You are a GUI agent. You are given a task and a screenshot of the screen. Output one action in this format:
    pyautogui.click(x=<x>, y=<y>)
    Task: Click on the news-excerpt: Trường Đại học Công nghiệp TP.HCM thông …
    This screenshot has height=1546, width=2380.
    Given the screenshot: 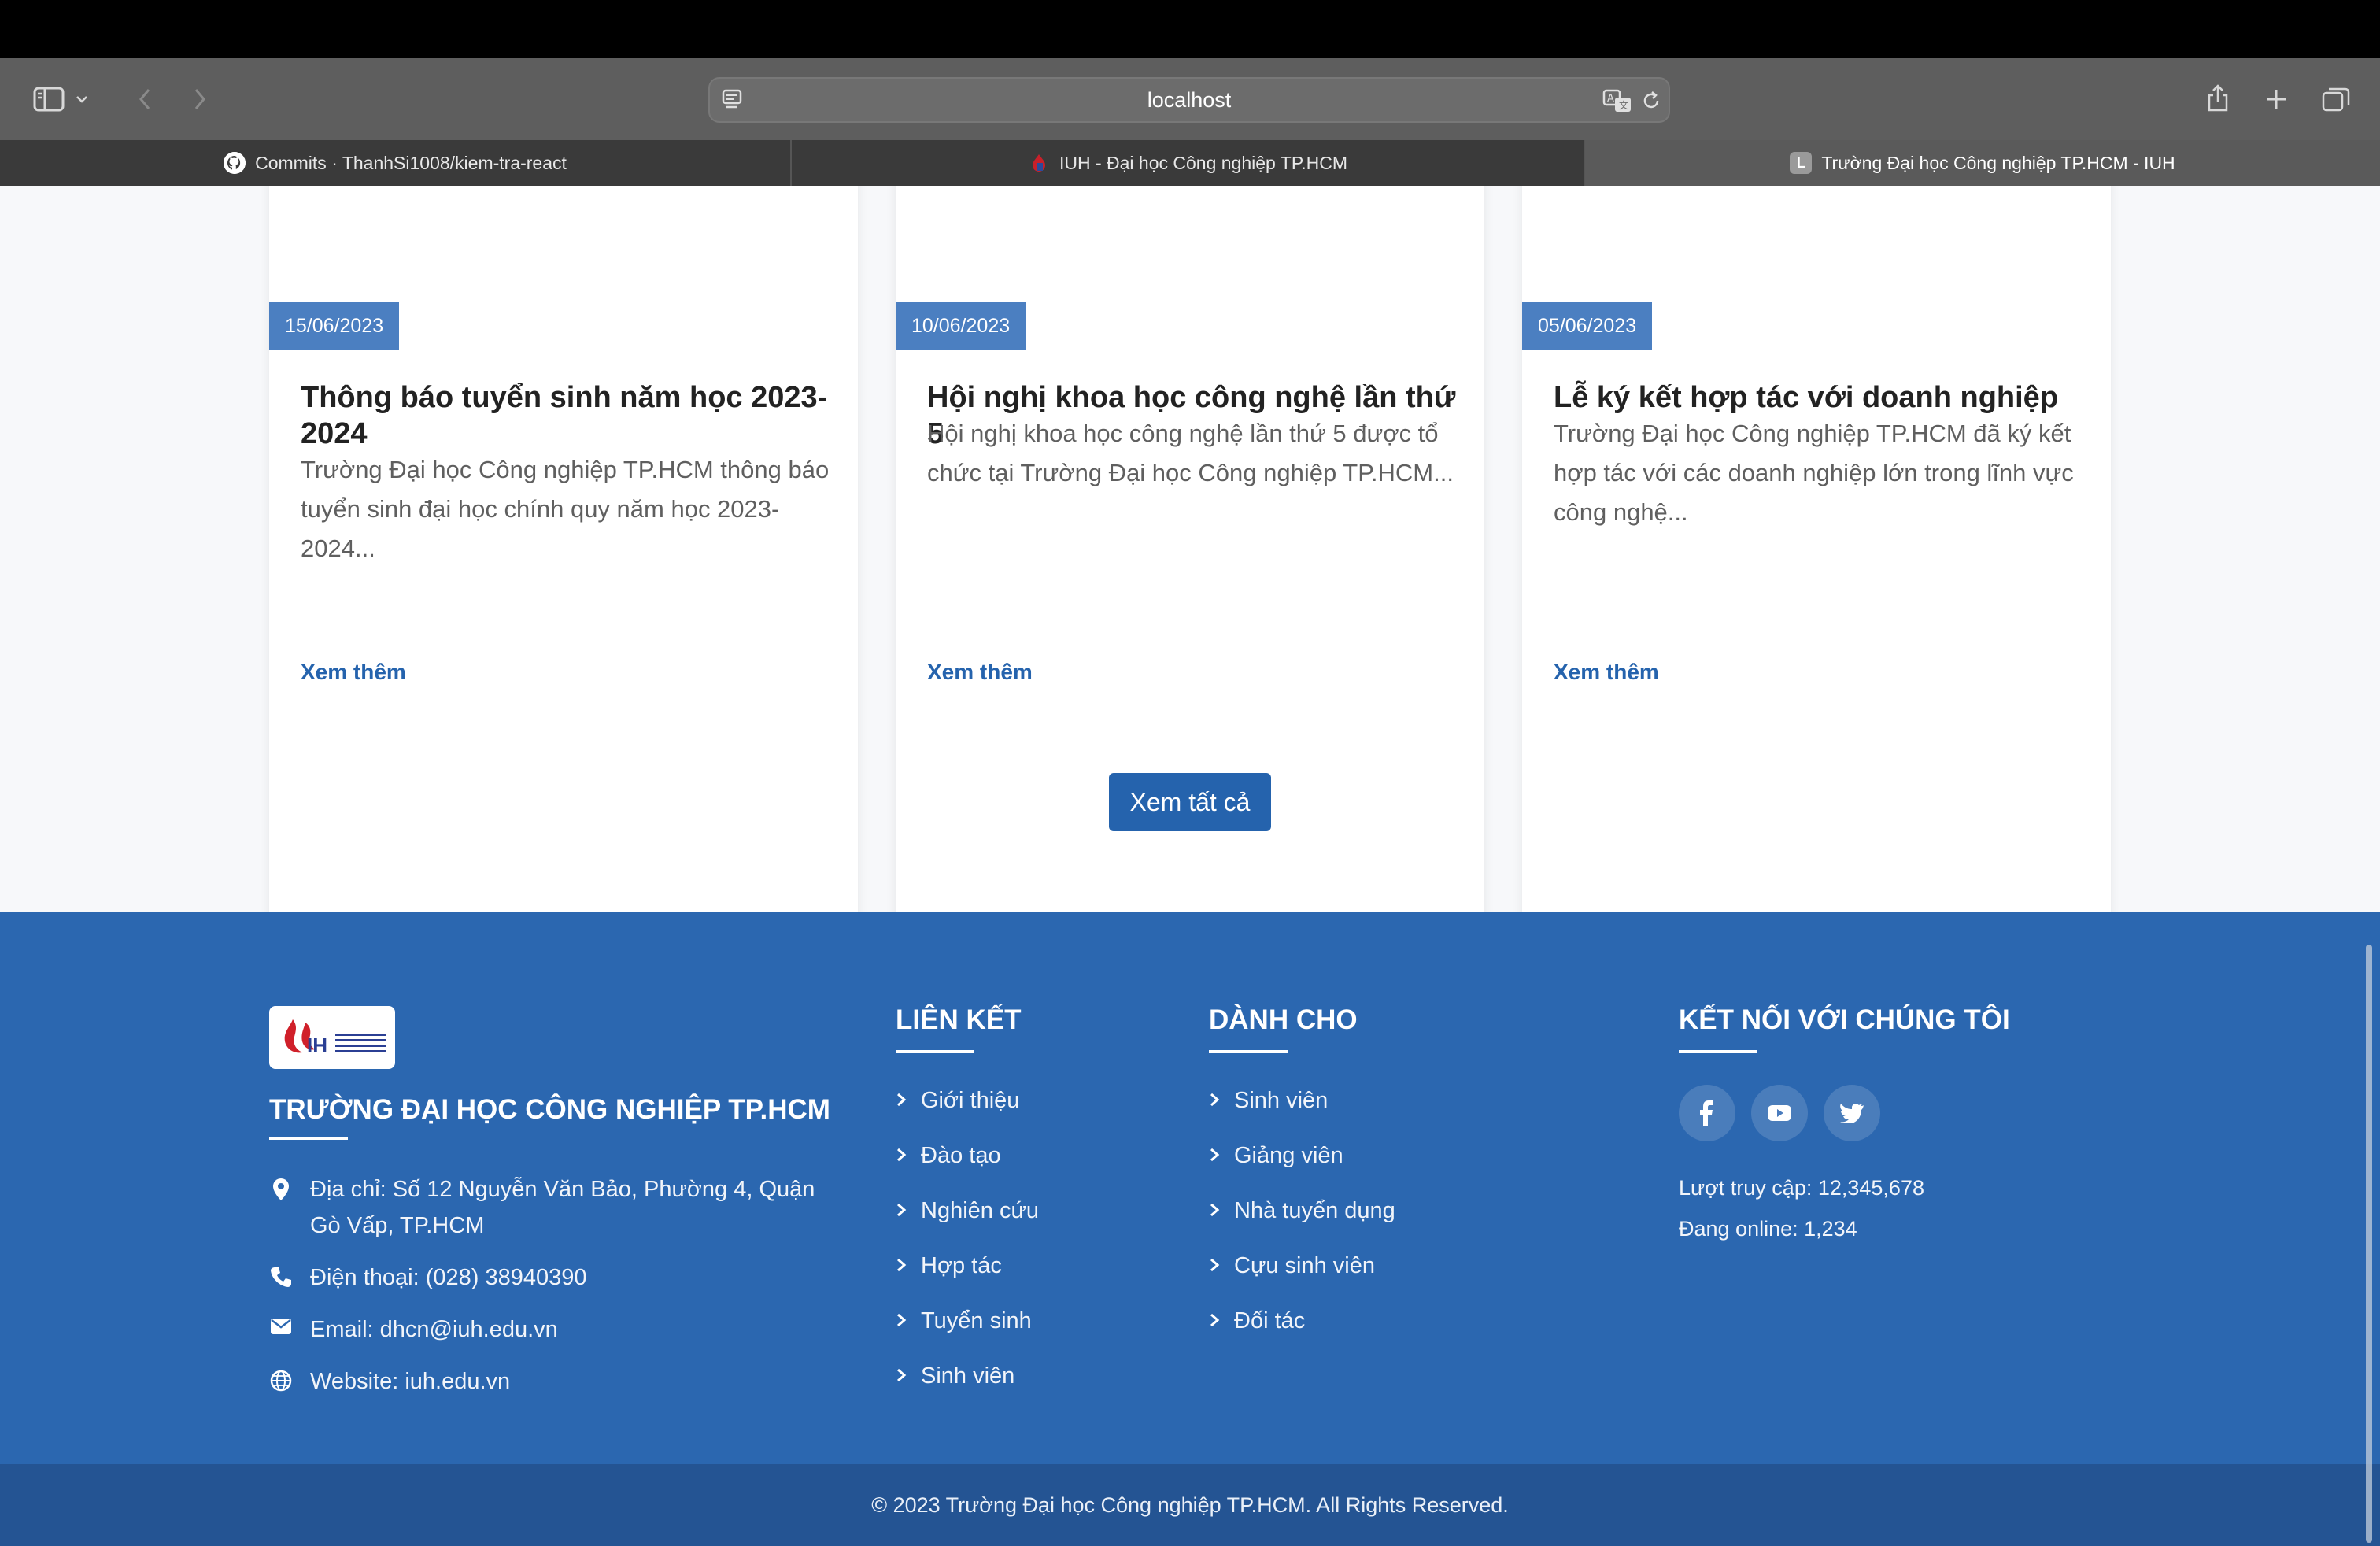 What is the action you would take?
    pyautogui.click(x=565, y=509)
    